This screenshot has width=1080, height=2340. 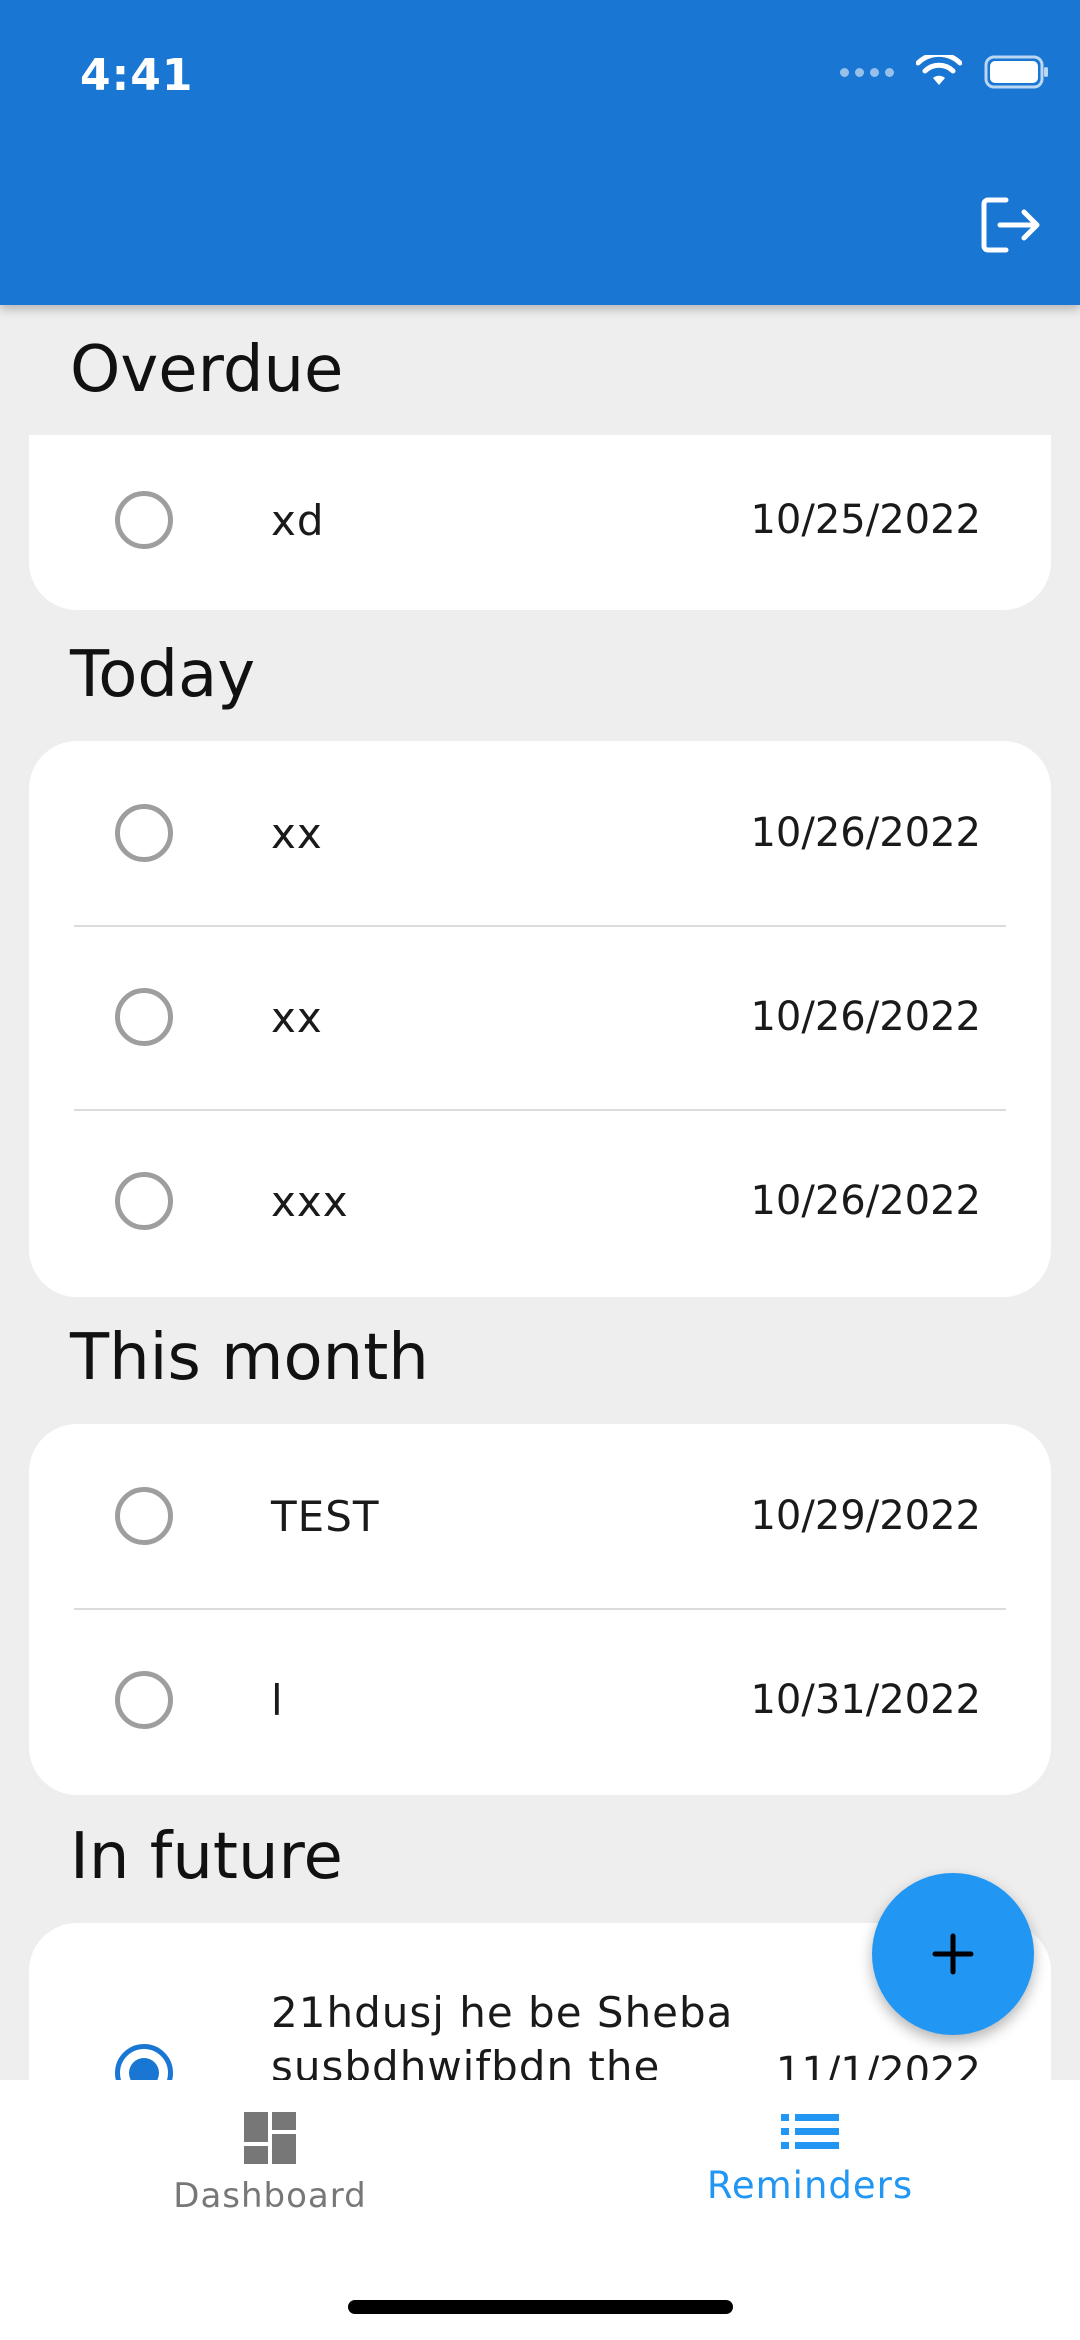 I want to click on nav-dashboard: Dashboard, so click(x=270, y=2163).